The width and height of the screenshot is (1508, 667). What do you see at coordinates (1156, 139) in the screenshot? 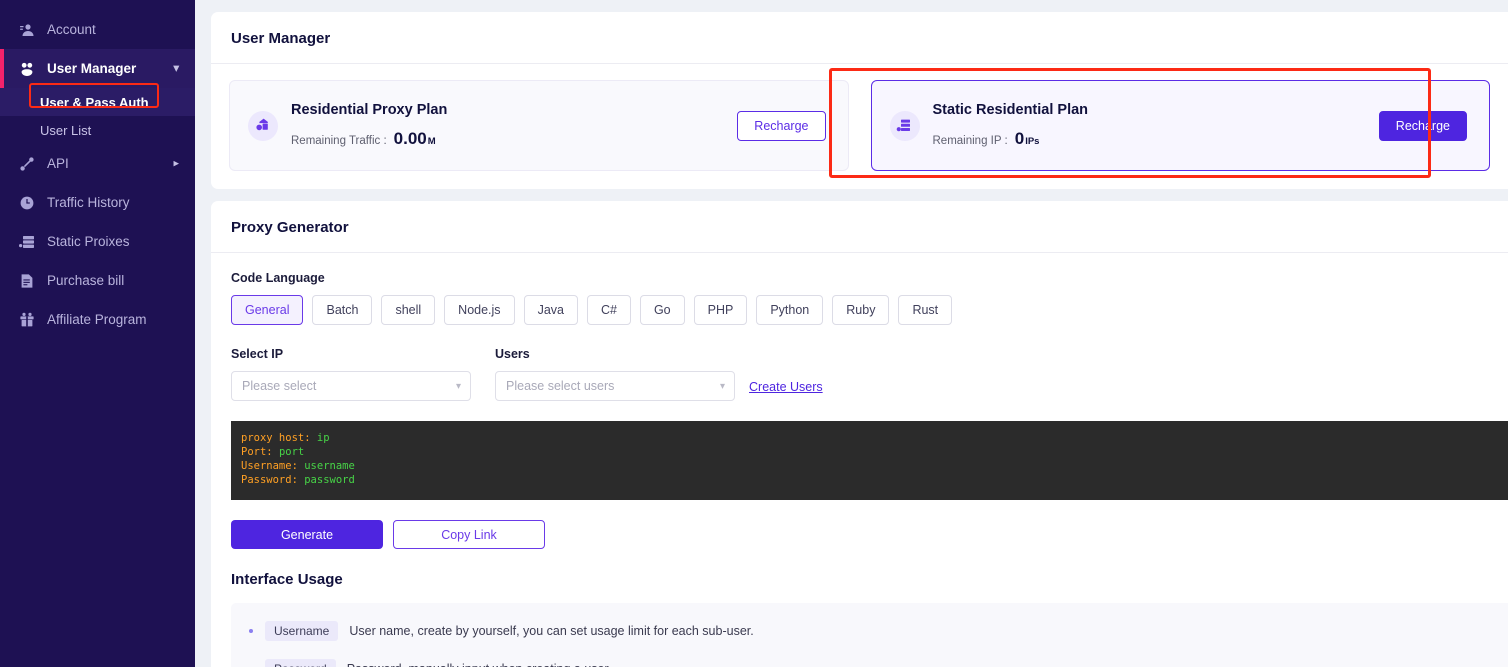
I see `plan-meta: Remaining IP : 0 IPs` at bounding box center [1156, 139].